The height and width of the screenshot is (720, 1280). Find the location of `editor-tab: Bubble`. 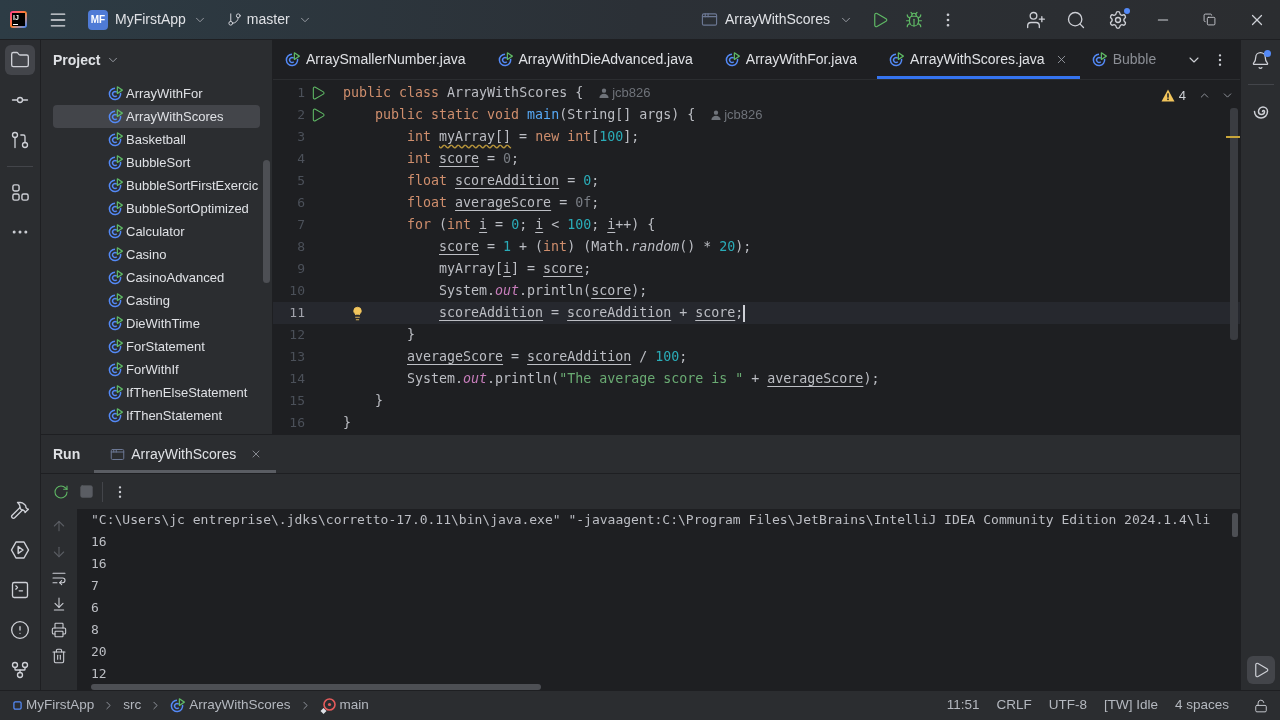

editor-tab: Bubble is located at coordinates (1123, 59).